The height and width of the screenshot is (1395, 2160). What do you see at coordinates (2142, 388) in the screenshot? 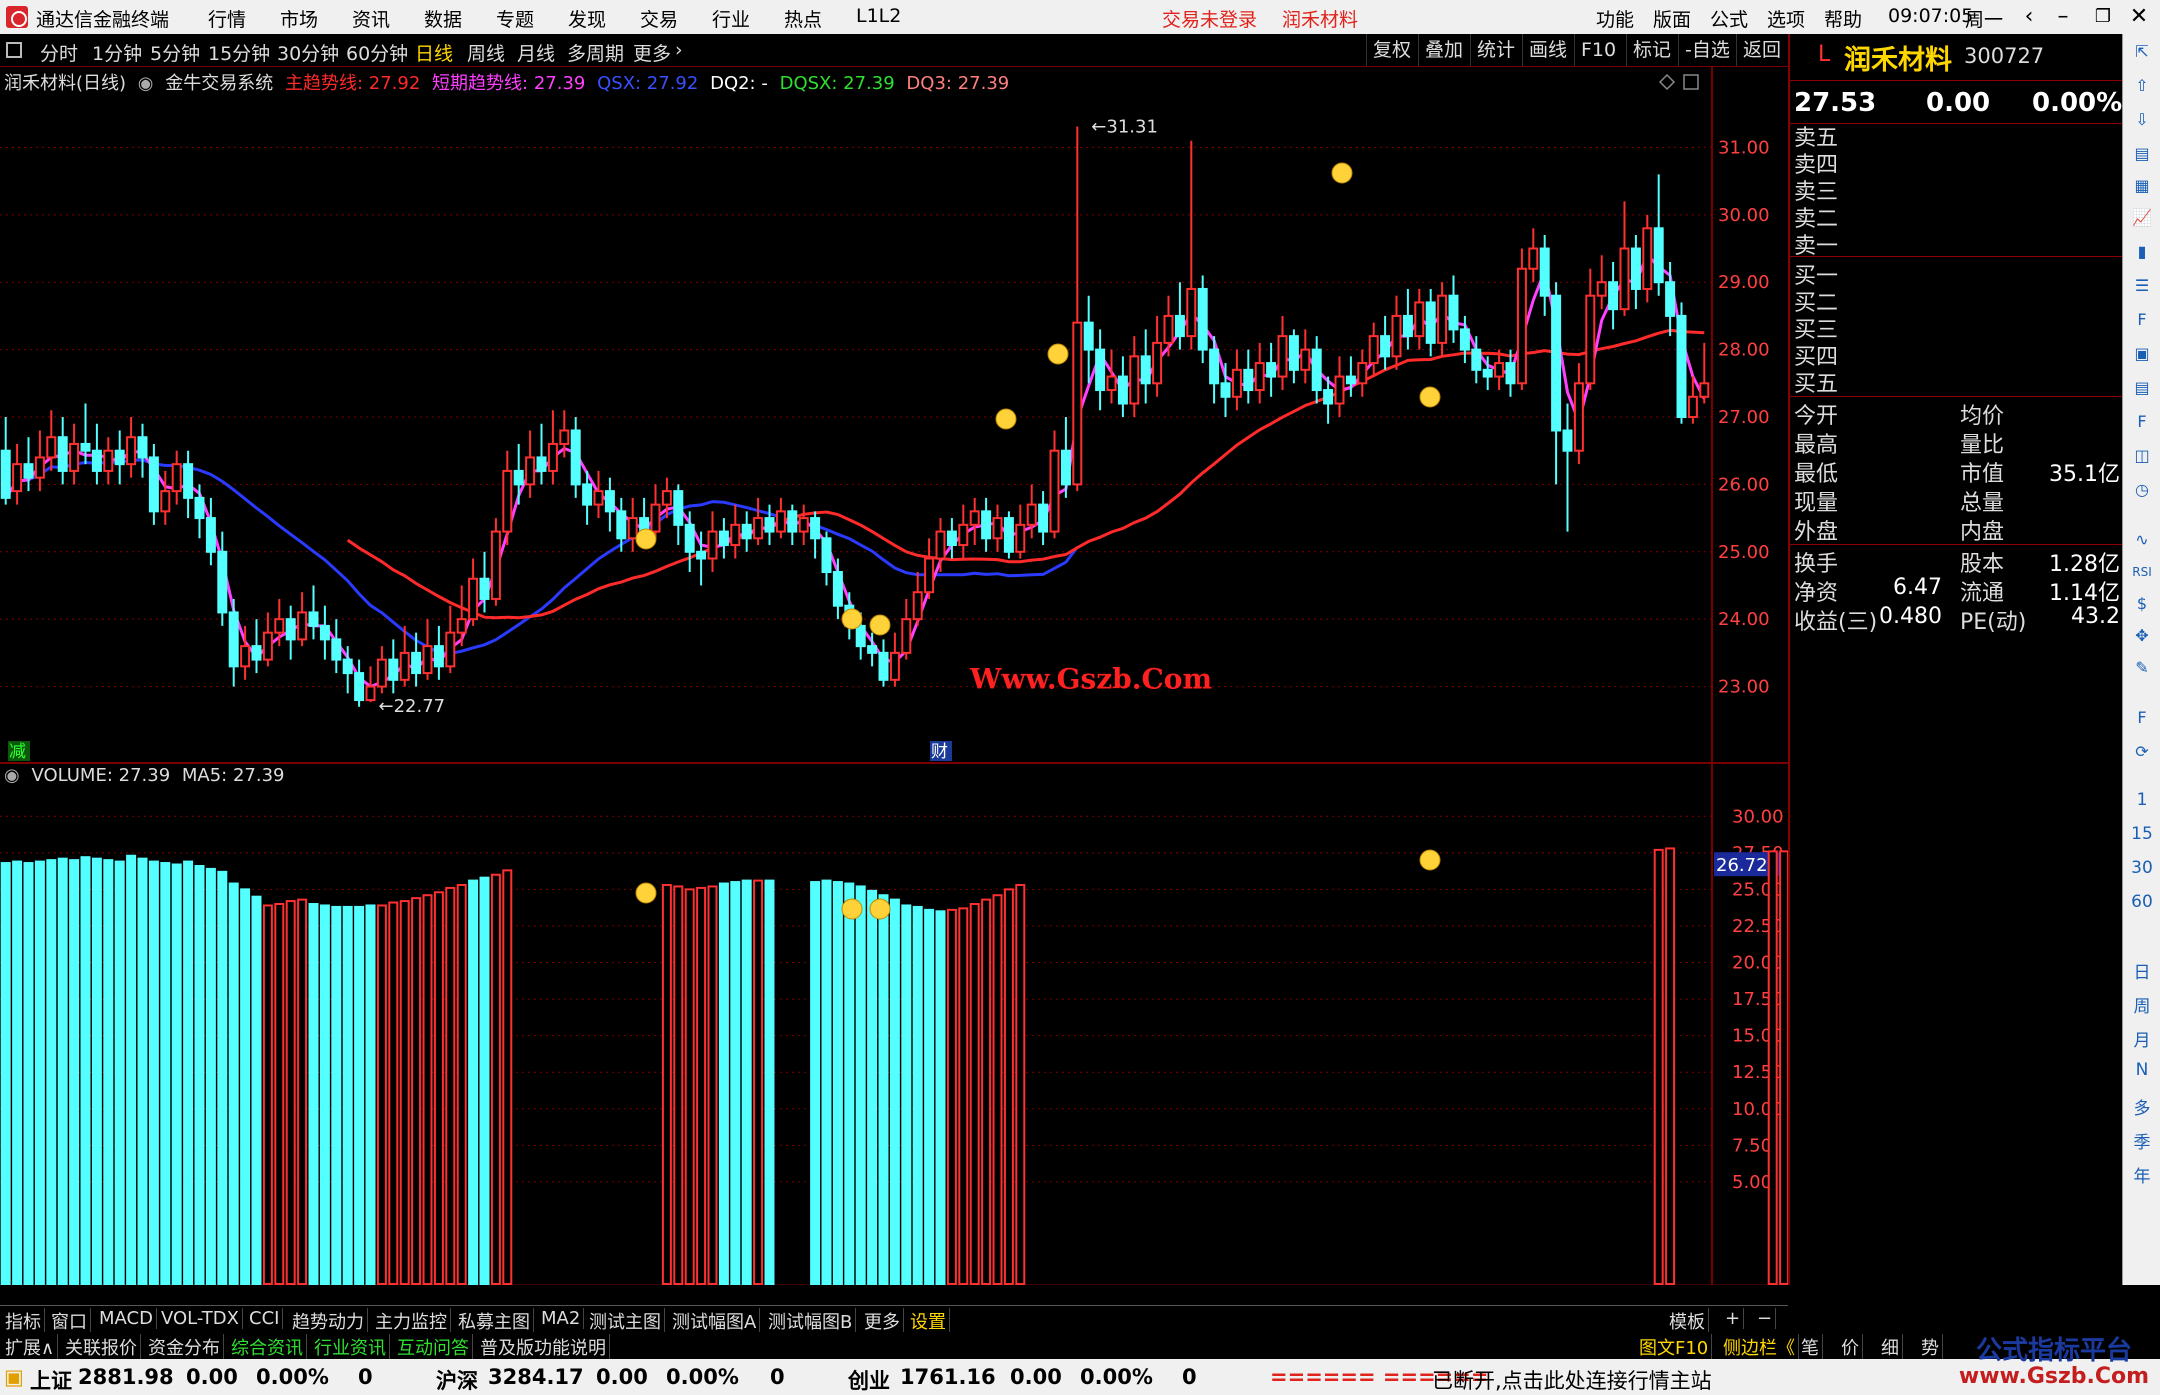
I see `page-icon: ▤` at bounding box center [2142, 388].